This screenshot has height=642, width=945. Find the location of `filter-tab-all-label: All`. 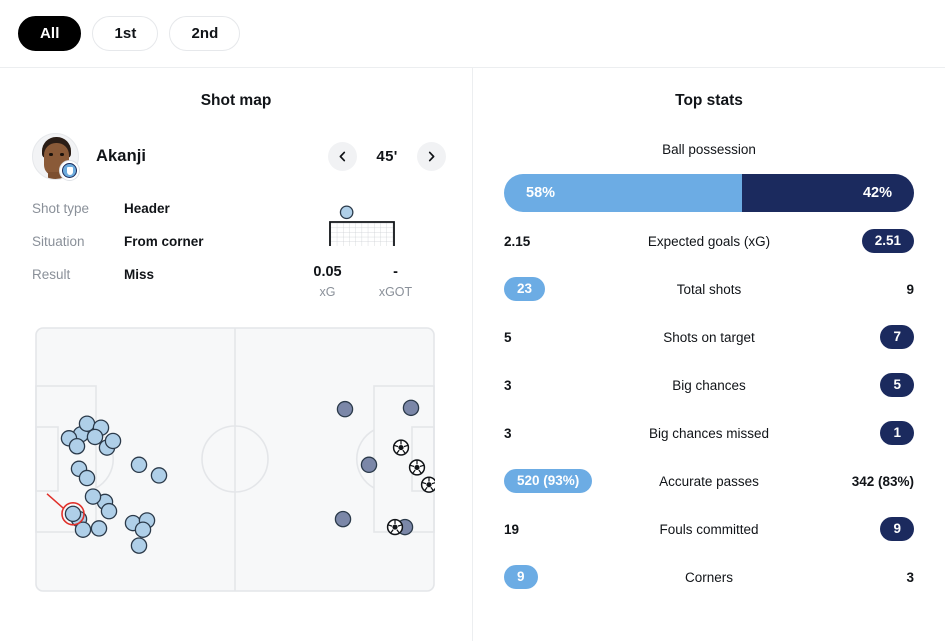

filter-tab-all-label: All is located at coordinates (50, 33).